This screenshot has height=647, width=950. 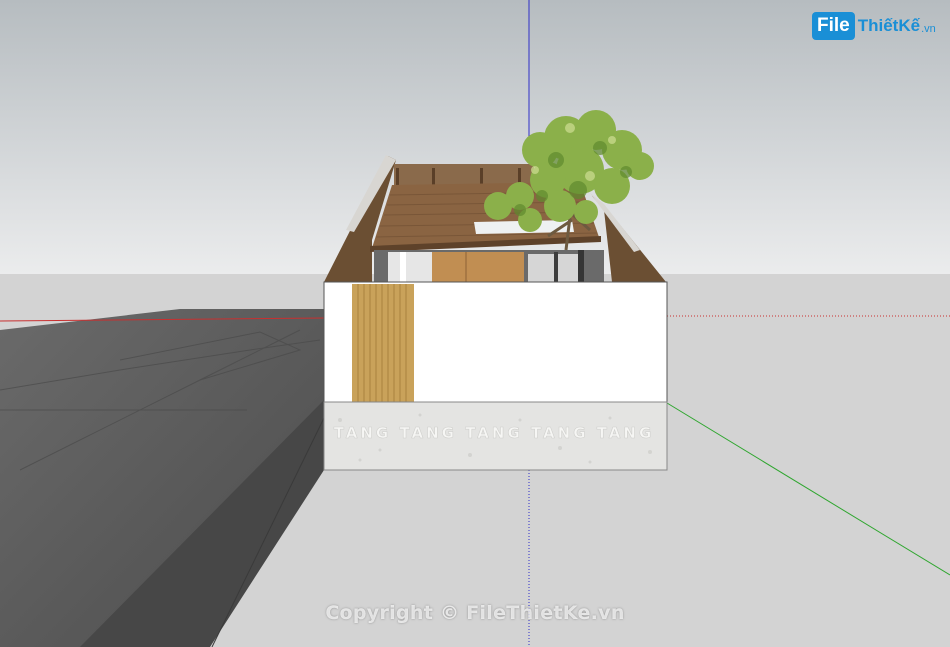 What do you see at coordinates (553, 268) in the screenshot?
I see `interior-window` at bounding box center [553, 268].